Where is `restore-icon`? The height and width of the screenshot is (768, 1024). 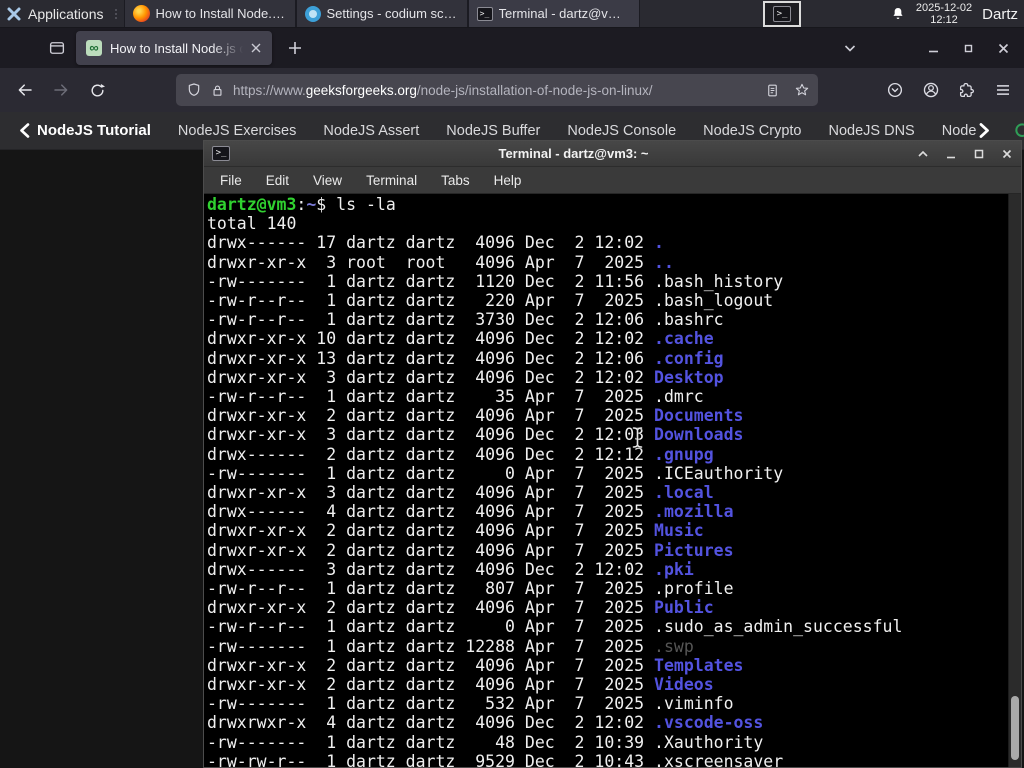 restore-icon is located at coordinates (968, 48).